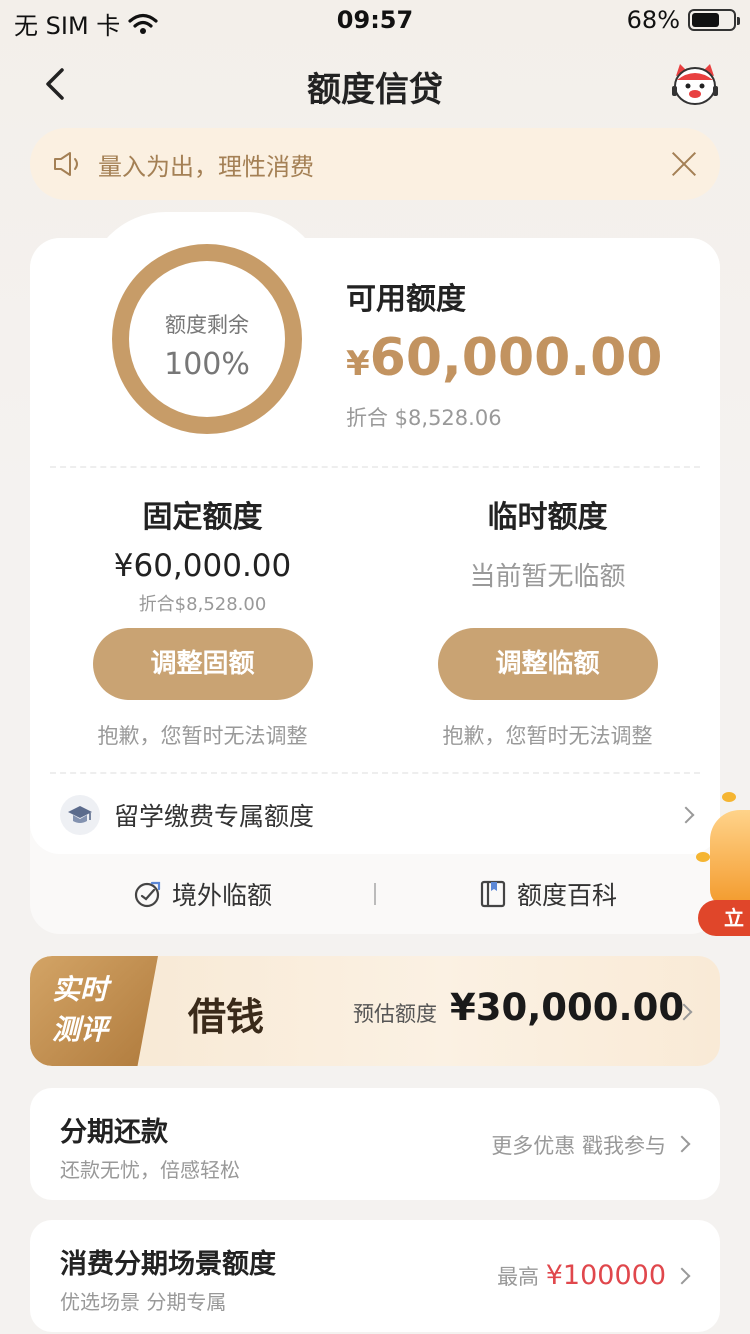 The height and width of the screenshot is (1334, 750). Describe the element at coordinates (80, 815) in the screenshot. I see `graduation-cap-icon` at that location.